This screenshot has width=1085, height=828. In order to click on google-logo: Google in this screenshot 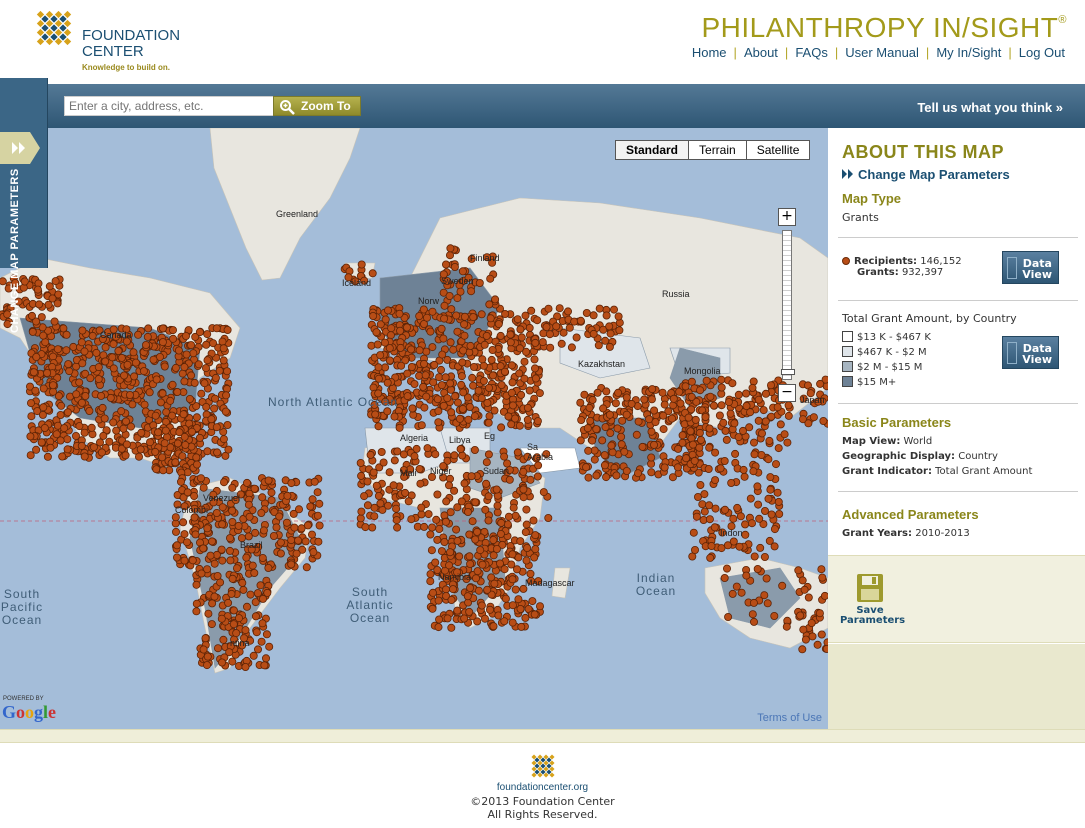, I will do `click(29, 712)`.